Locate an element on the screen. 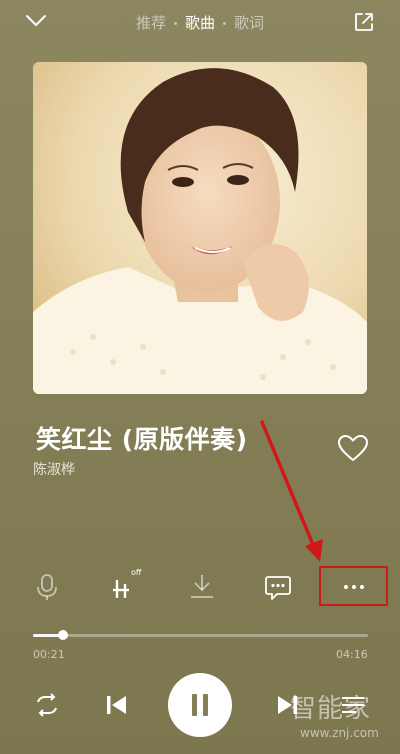  progress-bar is located at coordinates (200, 635).